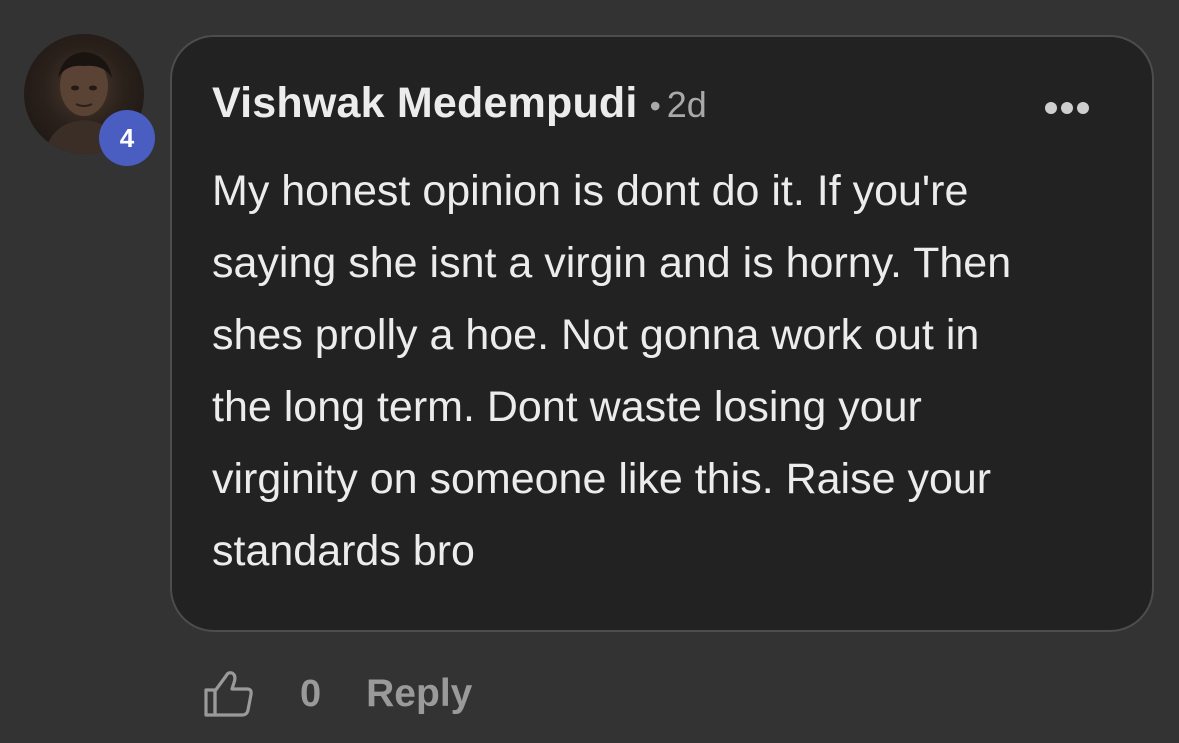  Describe the element at coordinates (229, 694) in the screenshot. I see `thumbs-up-icon` at that location.